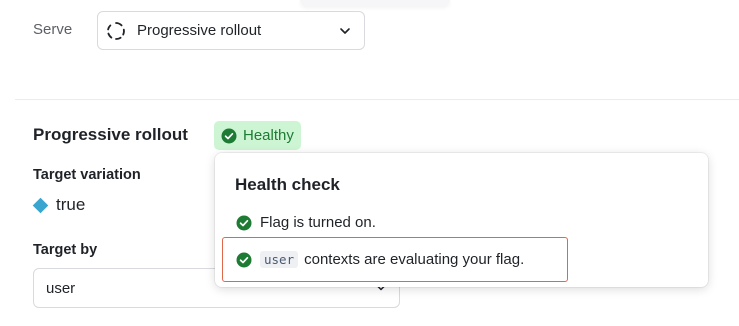  I want to click on section-divider, so click(377, 99).